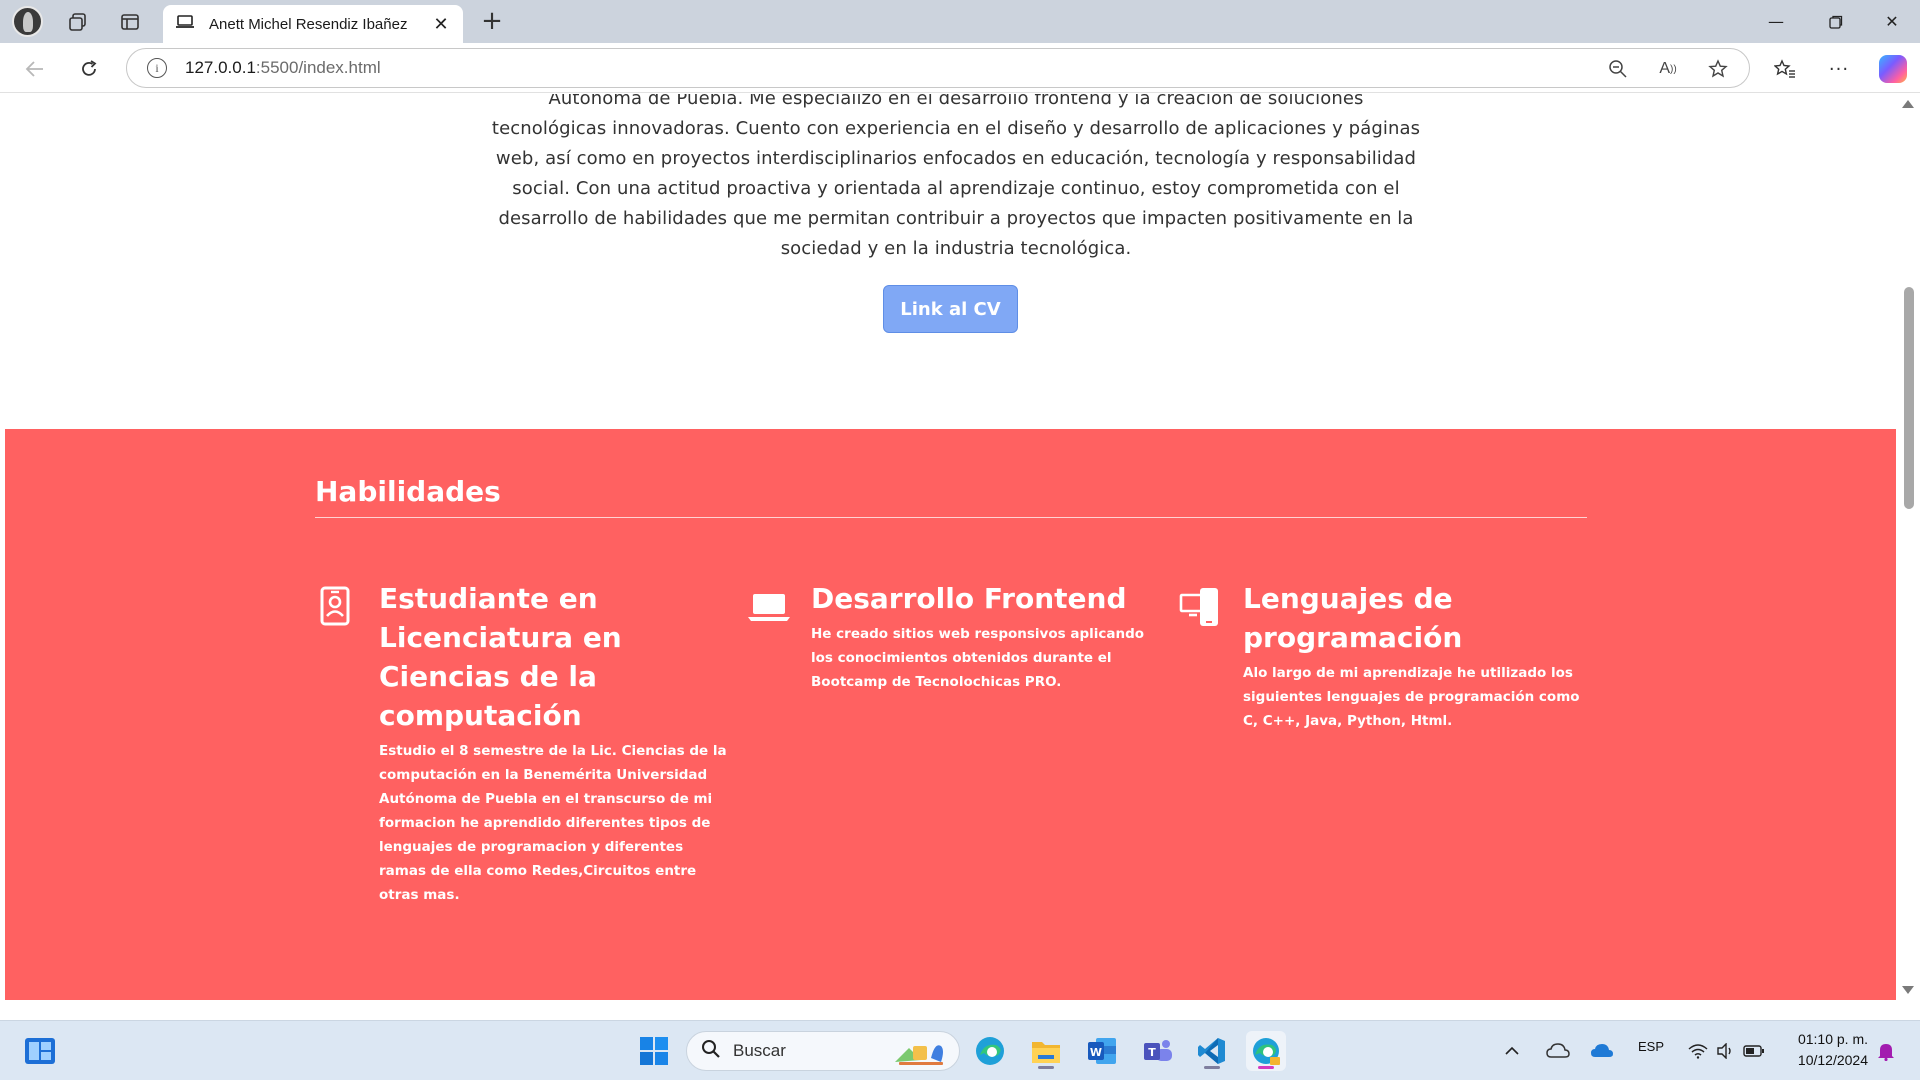 The height and width of the screenshot is (1080, 1920). I want to click on wifi-icon, so click(1698, 1051).